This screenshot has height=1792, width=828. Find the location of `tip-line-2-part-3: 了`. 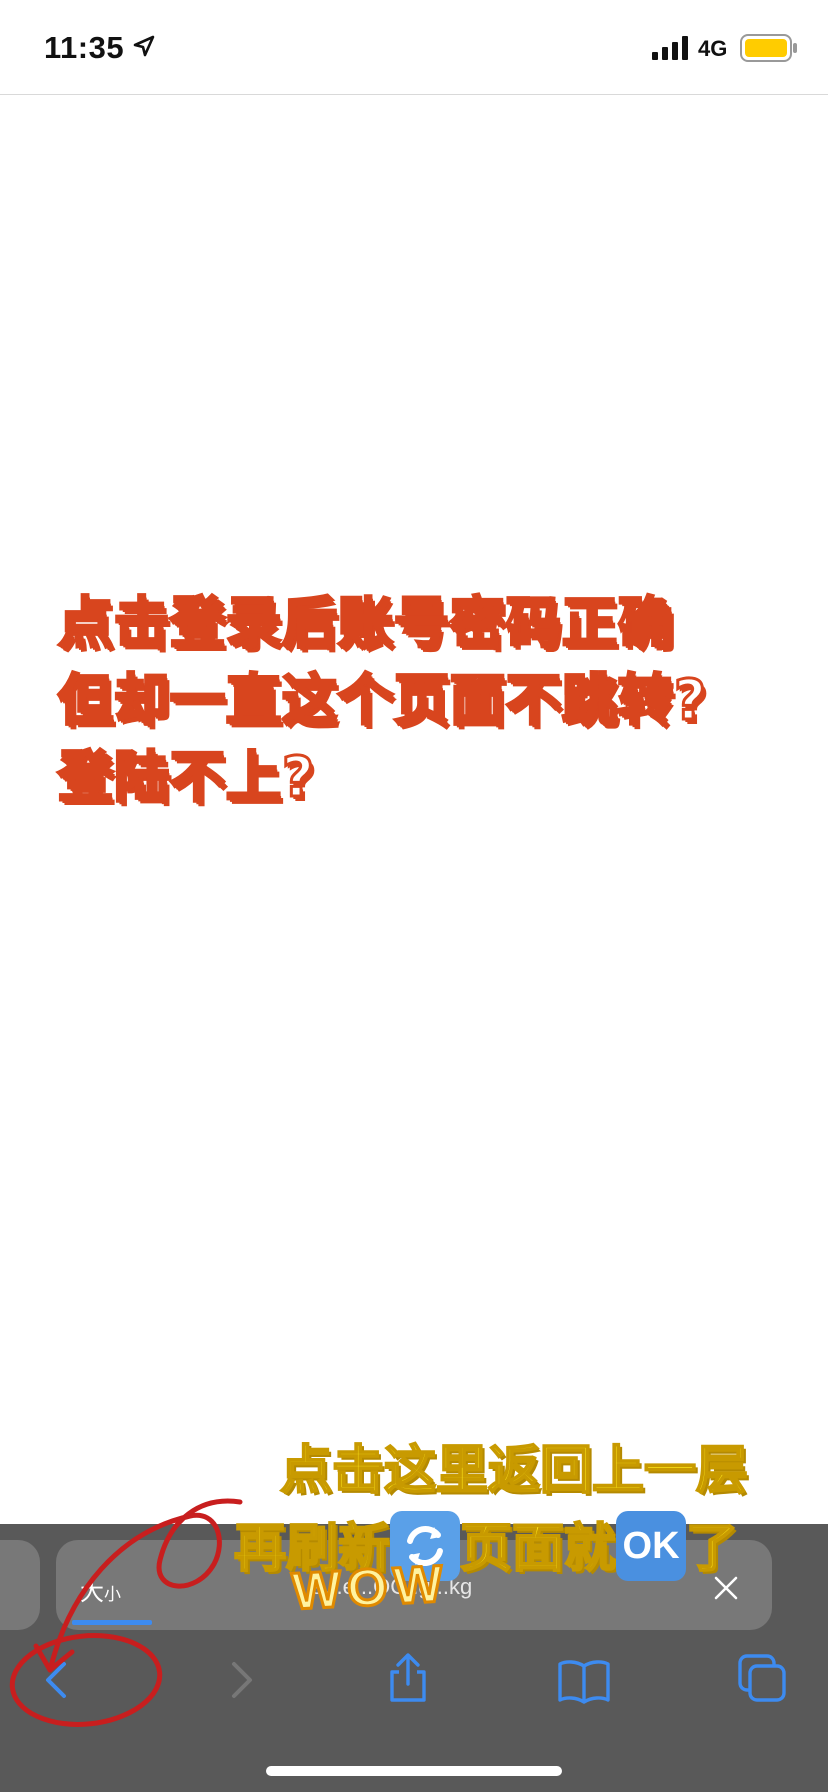

tip-line-2-part-3: 了 is located at coordinates (712, 1549).